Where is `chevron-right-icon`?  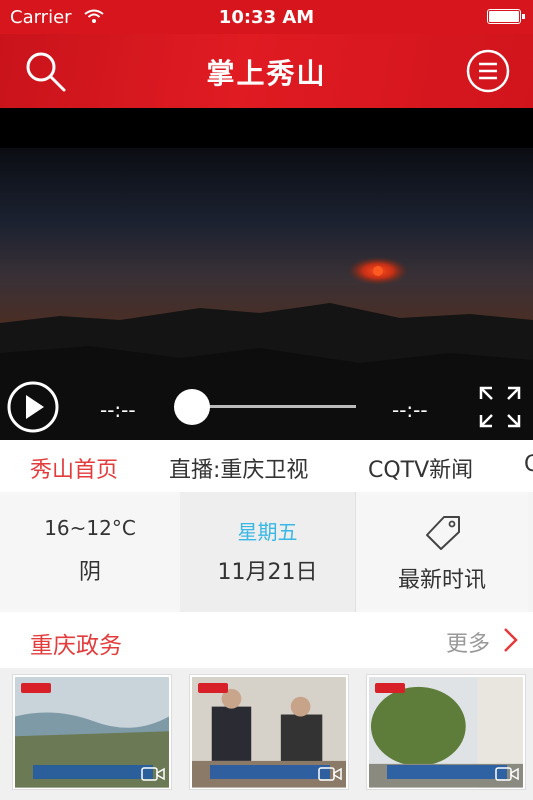
chevron-right-icon is located at coordinates (510, 640).